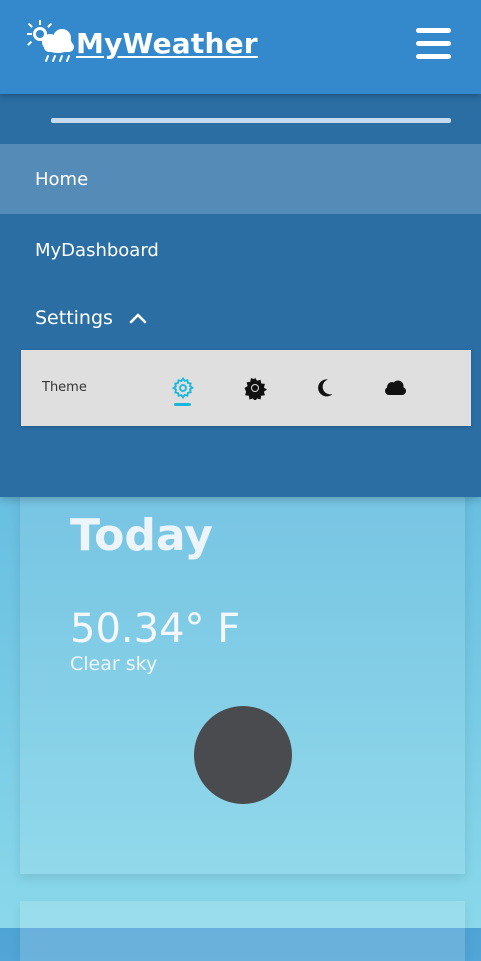 The image size is (481, 961). I want to click on temperature: 50.34° F, so click(155, 629).